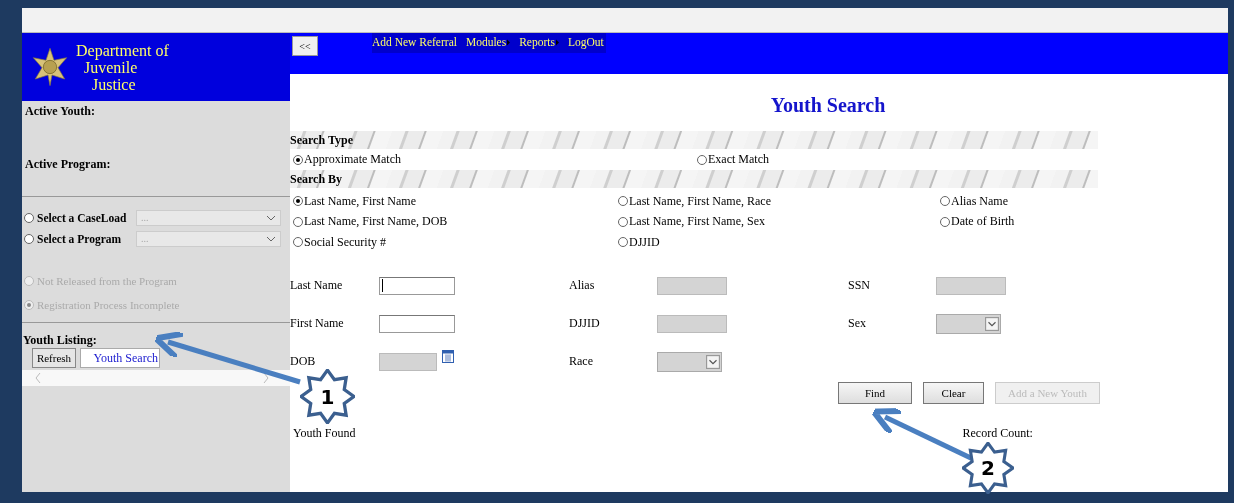 This screenshot has width=1234, height=503. I want to click on youth-found-label: Youth Found, so click(324, 433).